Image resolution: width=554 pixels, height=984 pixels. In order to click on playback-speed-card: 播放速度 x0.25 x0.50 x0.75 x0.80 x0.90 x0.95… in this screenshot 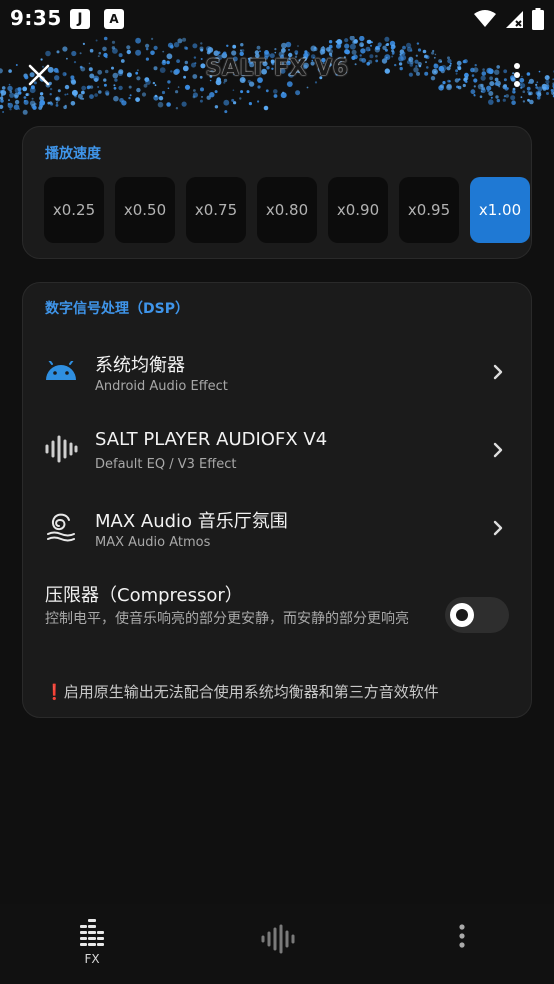, I will do `click(277, 192)`.